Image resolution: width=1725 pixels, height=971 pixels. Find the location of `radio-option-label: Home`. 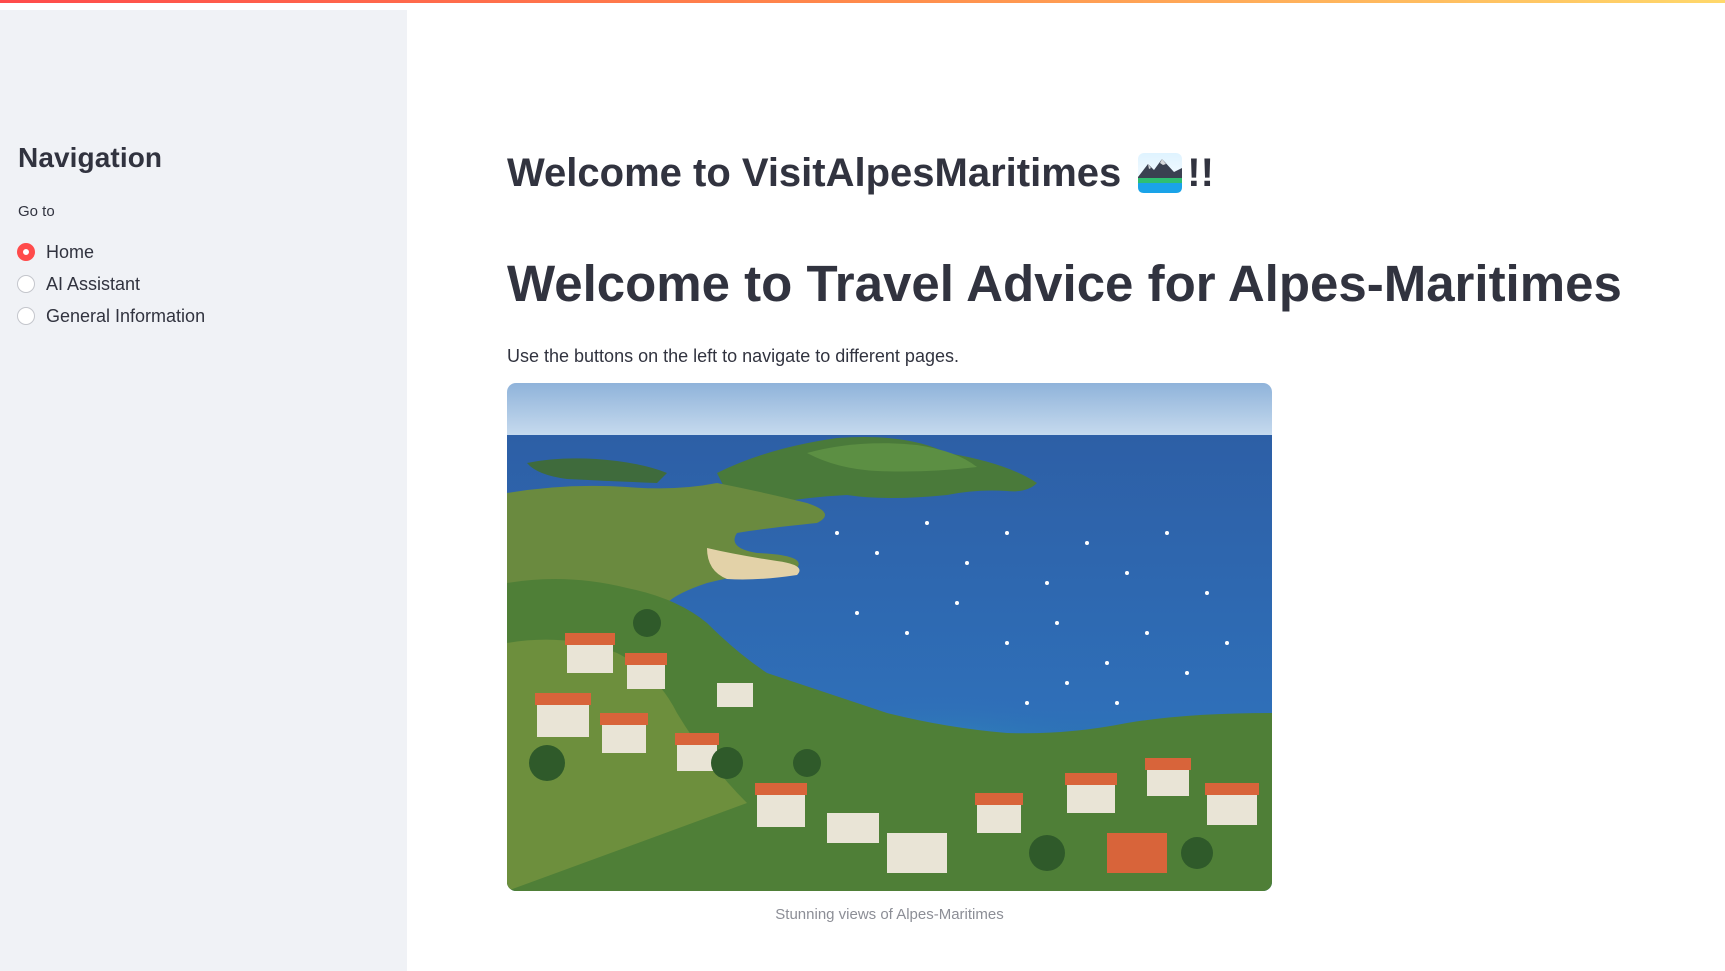

radio-option-label: Home is located at coordinates (70, 251).